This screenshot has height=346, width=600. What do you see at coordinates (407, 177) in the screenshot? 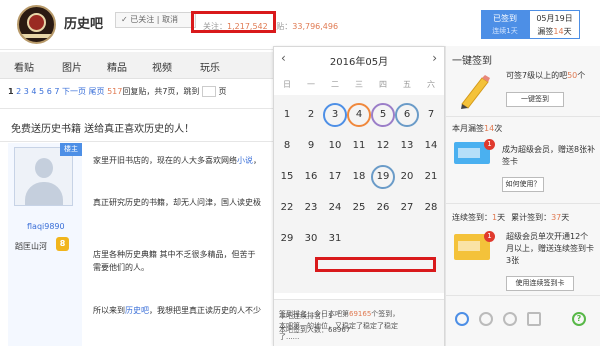
I see `calendar-day: 20` at bounding box center [407, 177].